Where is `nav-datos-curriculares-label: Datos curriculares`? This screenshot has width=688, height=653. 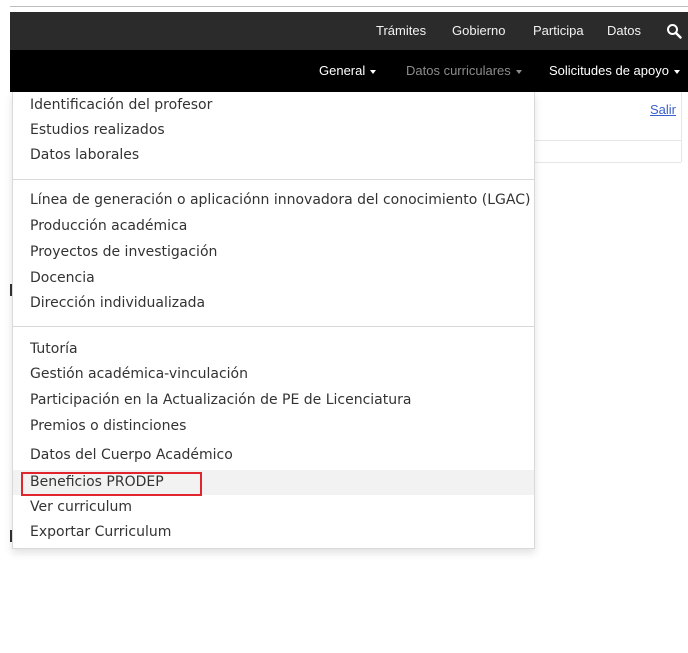
nav-datos-curriculares-label: Datos curriculares is located at coordinates (458, 70).